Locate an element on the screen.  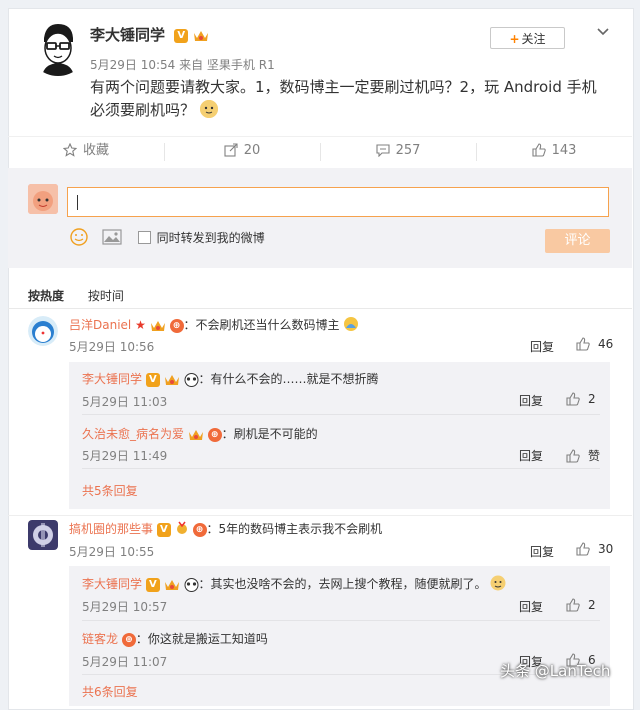
like-count: 2 is located at coordinates (592, 399).